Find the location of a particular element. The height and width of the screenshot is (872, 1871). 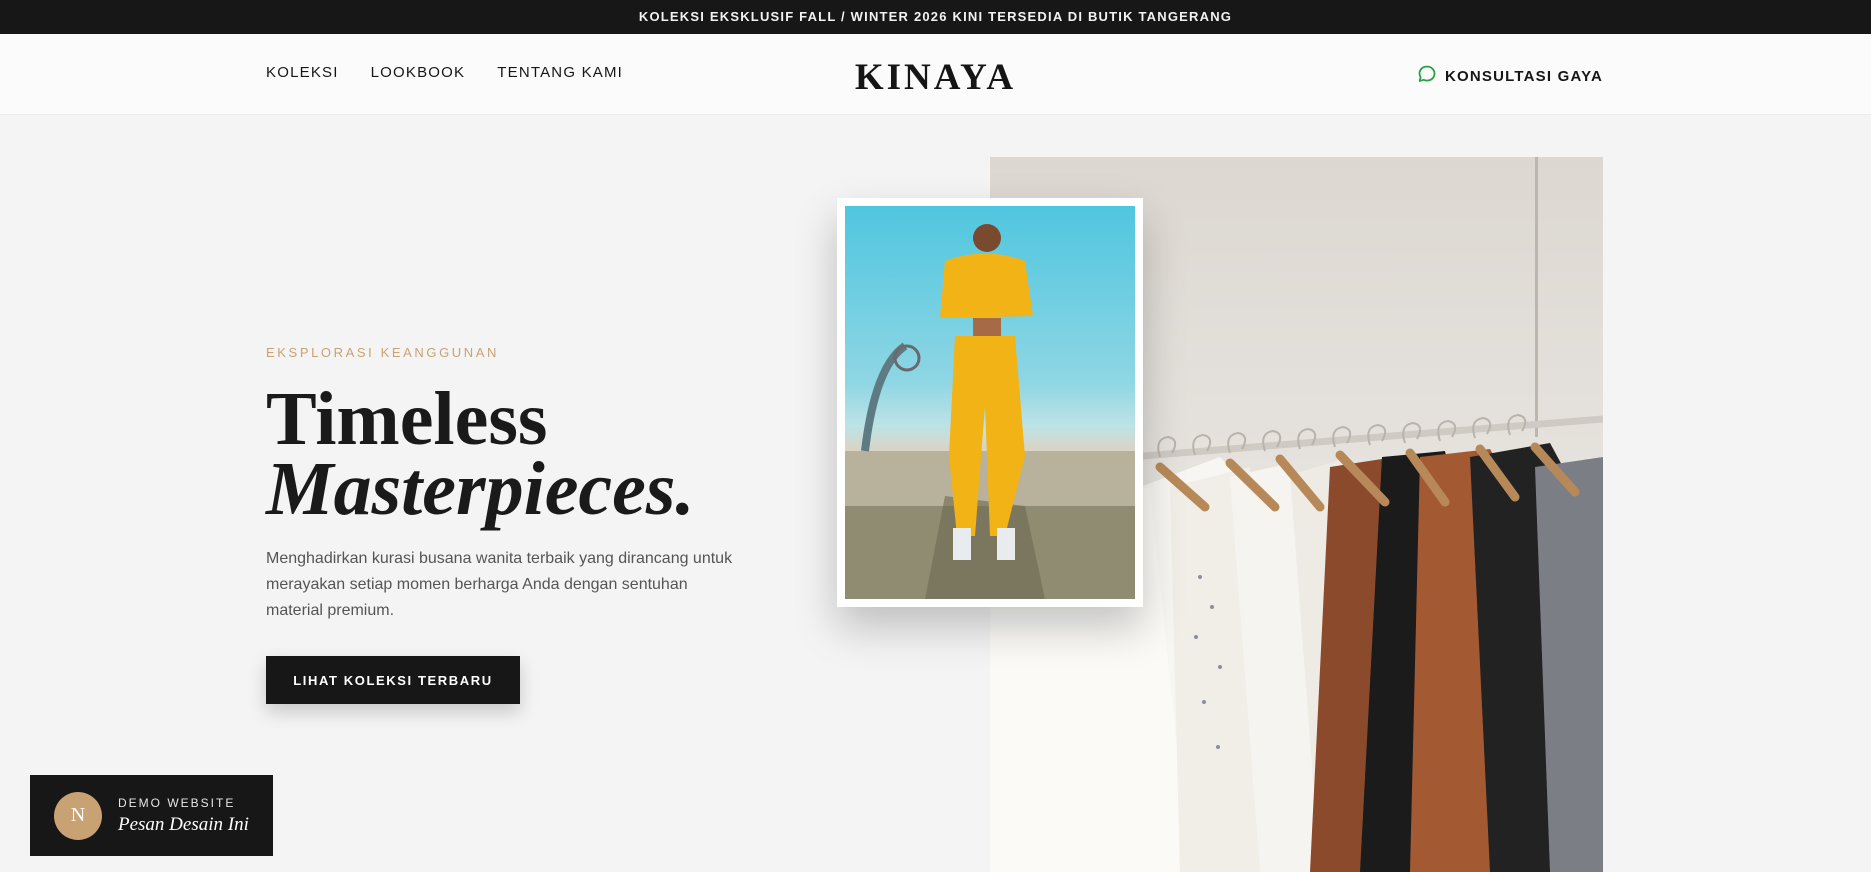

demo-label: DEMO WEBSITE is located at coordinates (177, 802).